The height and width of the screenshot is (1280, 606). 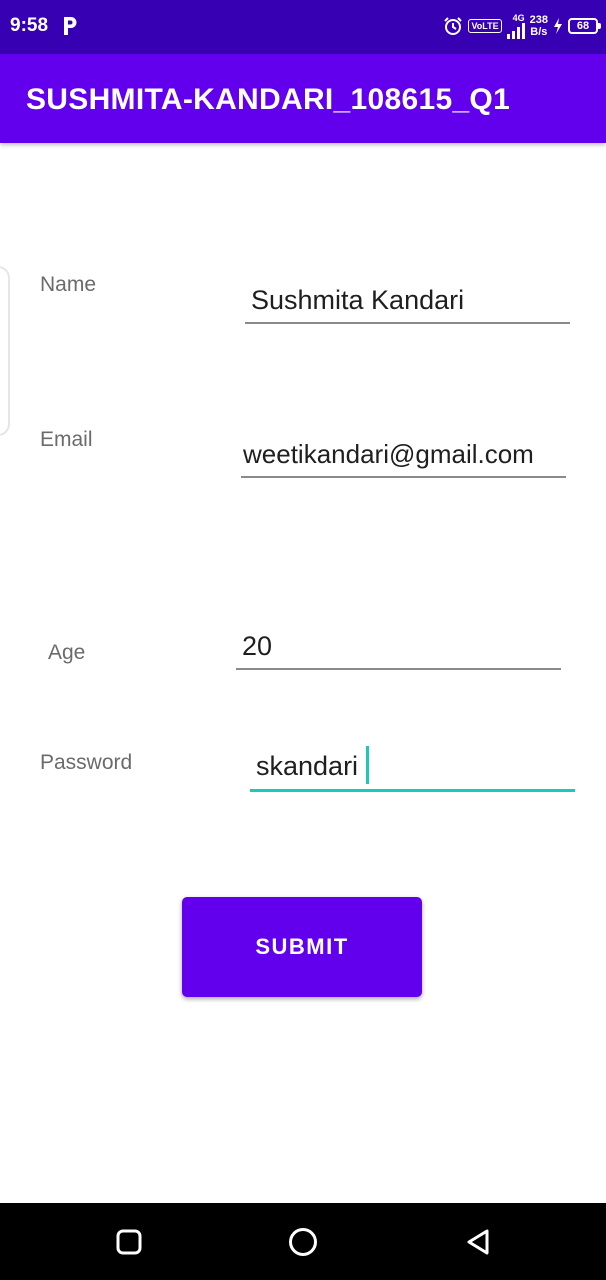 What do you see at coordinates (129, 1242) in the screenshot?
I see `recents-icon` at bounding box center [129, 1242].